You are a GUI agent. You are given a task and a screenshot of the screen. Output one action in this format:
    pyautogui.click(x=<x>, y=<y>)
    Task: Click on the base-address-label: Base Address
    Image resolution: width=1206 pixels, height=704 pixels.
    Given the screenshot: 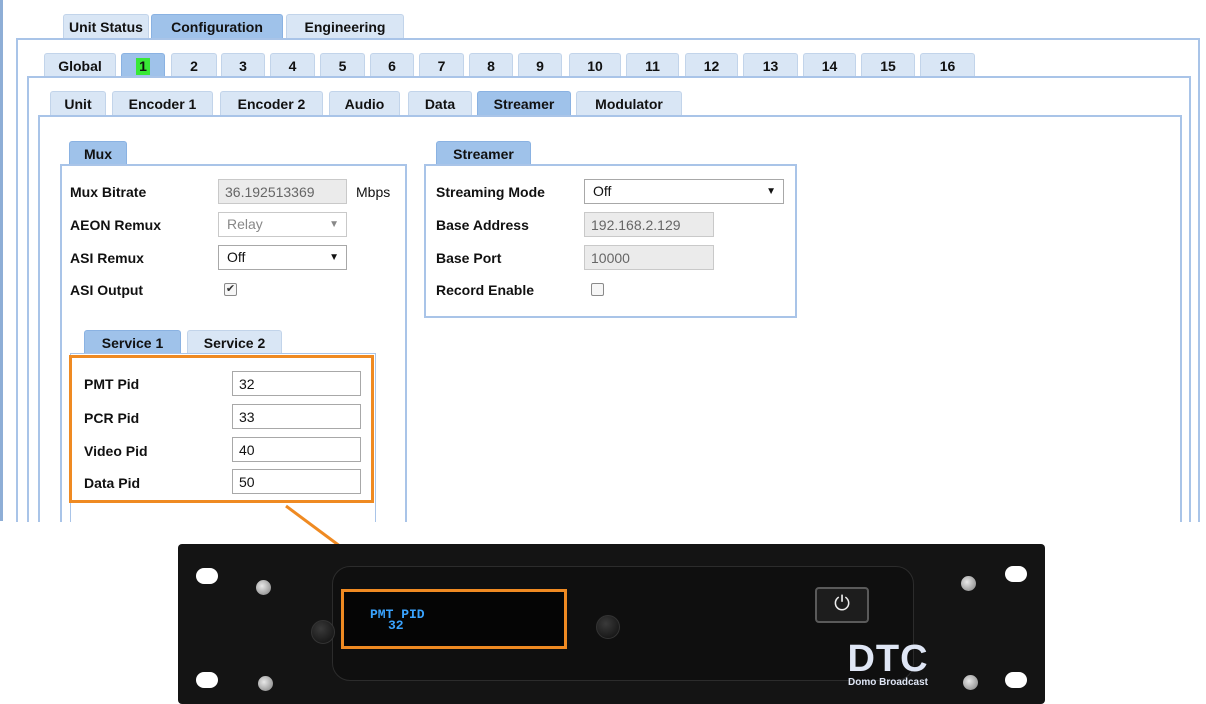 What is the action you would take?
    pyautogui.click(x=482, y=225)
    